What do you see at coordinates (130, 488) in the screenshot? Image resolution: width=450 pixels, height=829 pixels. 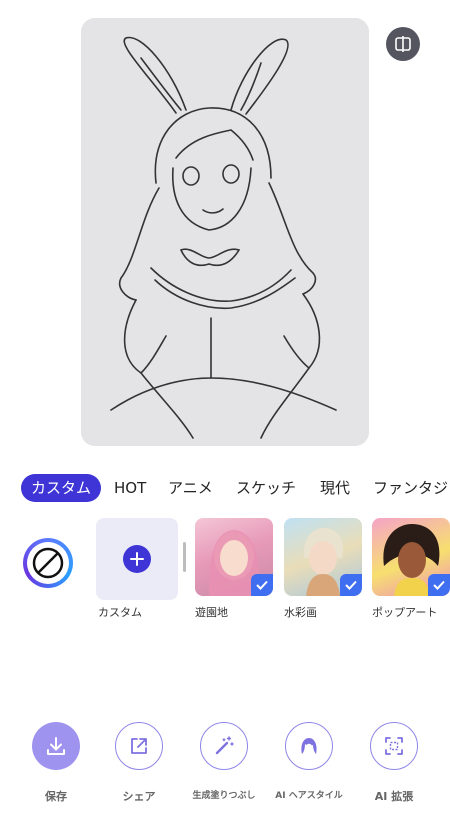 I see `tab-hot: HOT` at bounding box center [130, 488].